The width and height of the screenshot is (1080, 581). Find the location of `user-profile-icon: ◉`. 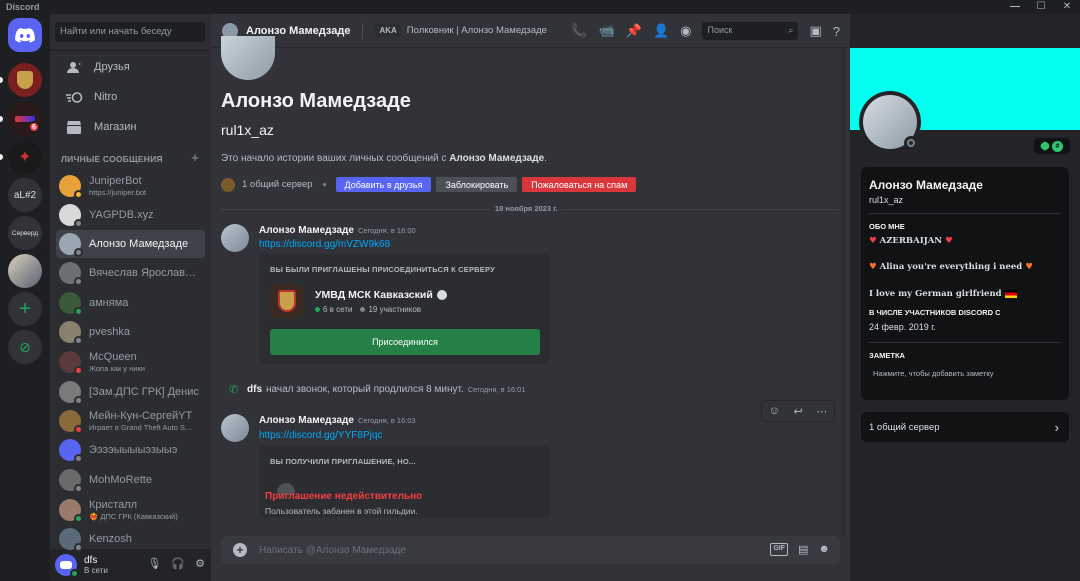

user-profile-icon: ◉ is located at coordinates (685, 31).